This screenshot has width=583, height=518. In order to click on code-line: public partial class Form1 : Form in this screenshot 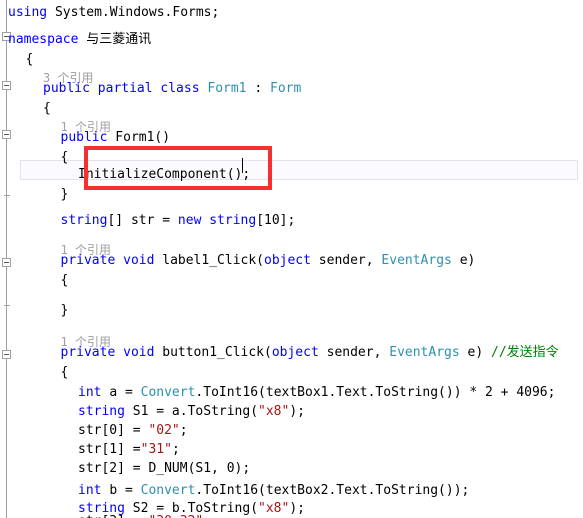, I will do `click(172, 89)`.